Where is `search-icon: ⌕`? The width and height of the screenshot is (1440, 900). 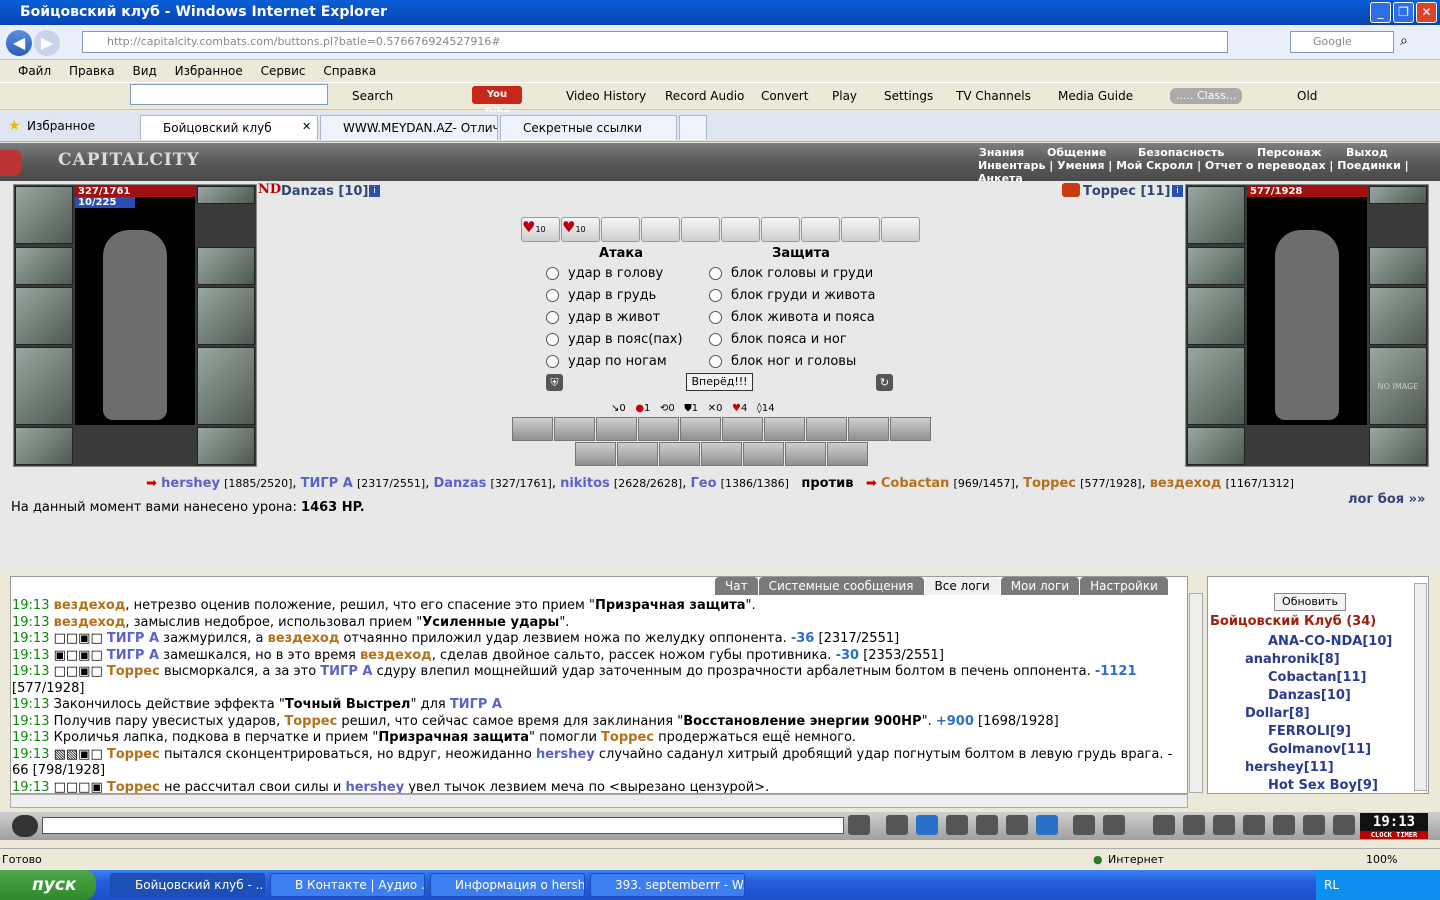
search-icon: ⌕ is located at coordinates (1404, 41).